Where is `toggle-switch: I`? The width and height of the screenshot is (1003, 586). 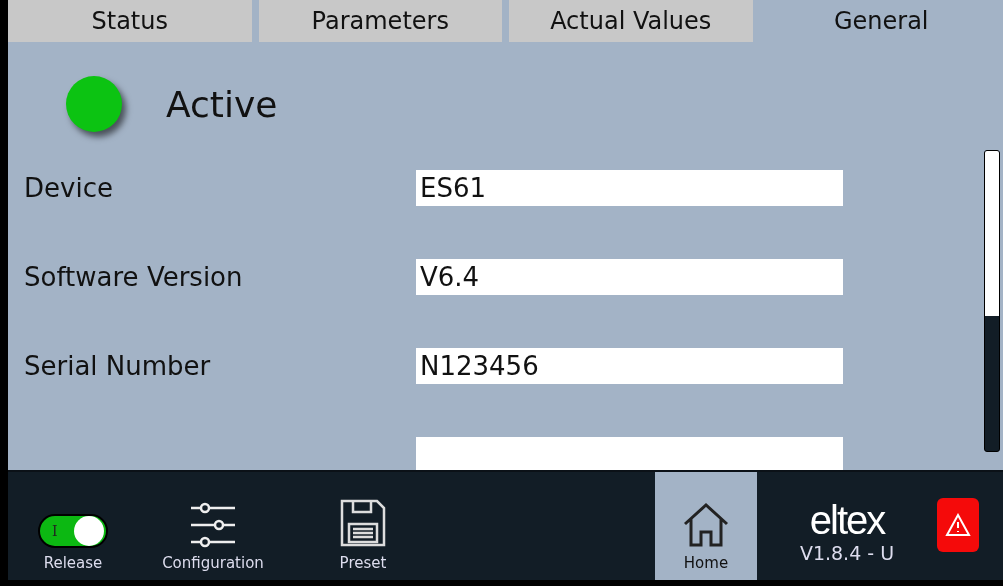 toggle-switch: I is located at coordinates (73, 531).